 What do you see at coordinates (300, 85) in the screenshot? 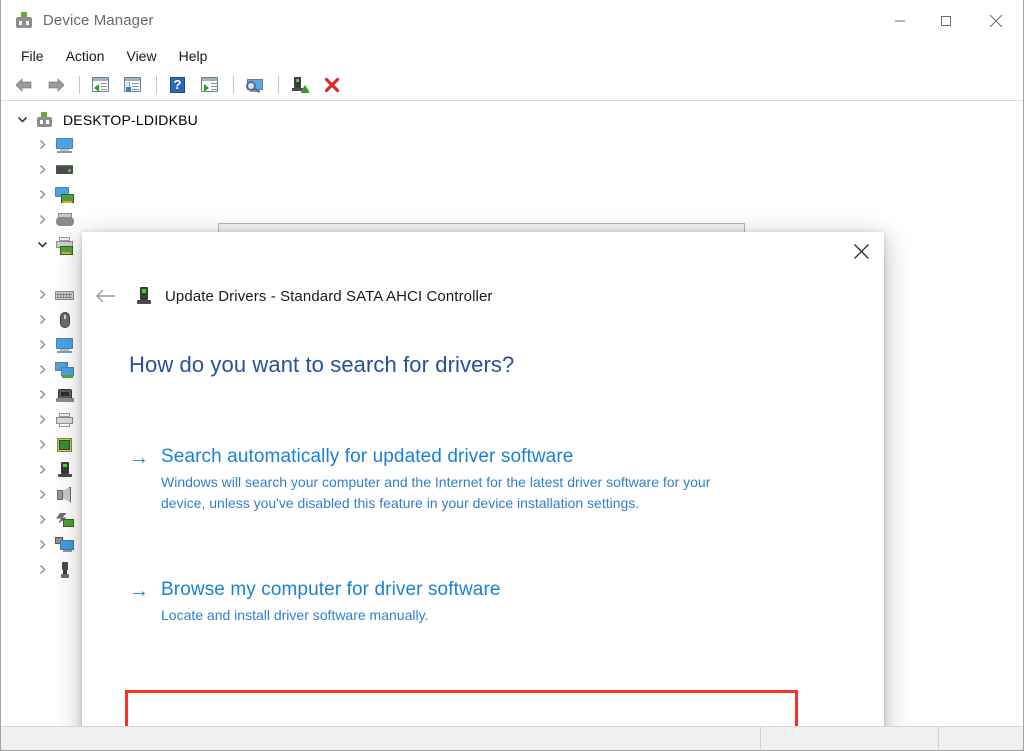
I see `update-driver-icon` at bounding box center [300, 85].